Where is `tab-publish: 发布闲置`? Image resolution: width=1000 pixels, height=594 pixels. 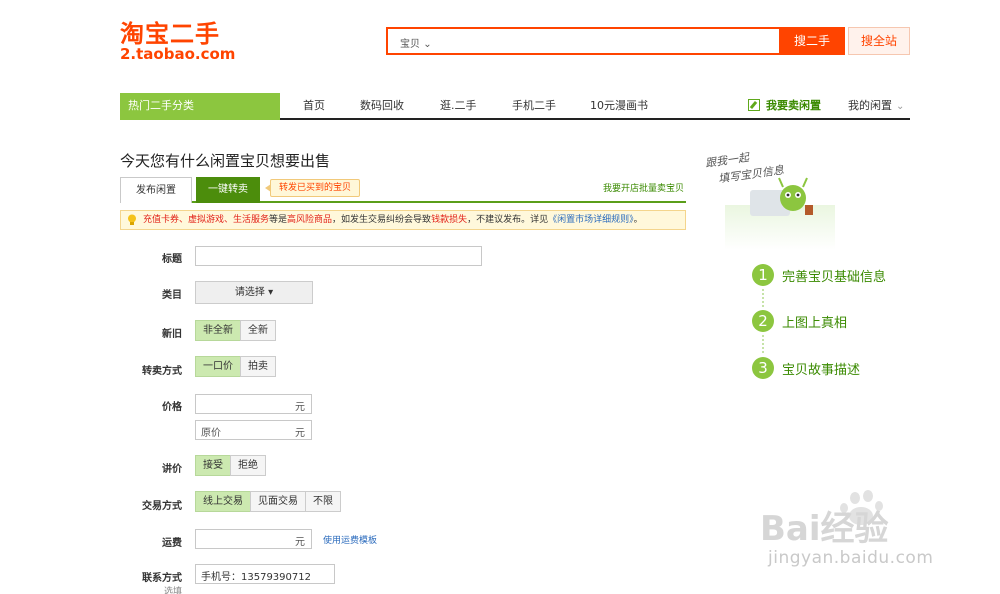 tab-publish: 发布闲置 is located at coordinates (156, 190).